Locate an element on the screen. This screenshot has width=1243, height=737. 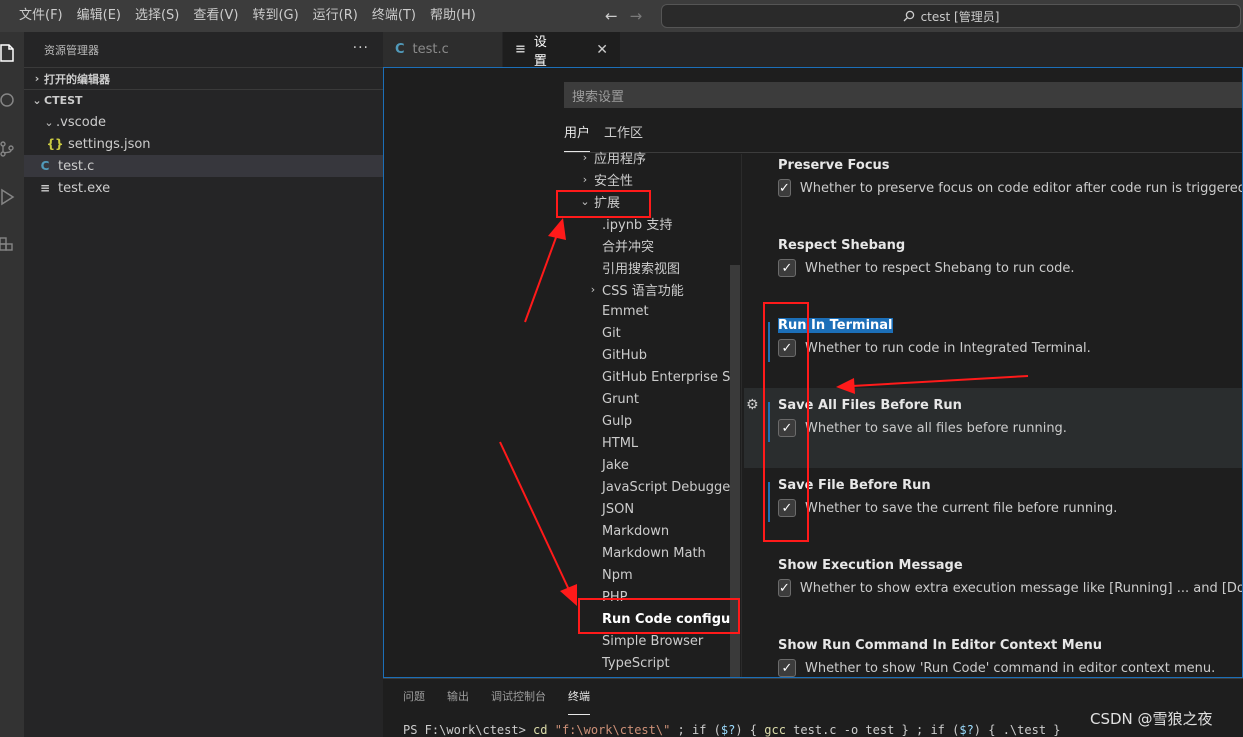
show-execution-message-checkbox: ✓ is located at coordinates (784, 588).